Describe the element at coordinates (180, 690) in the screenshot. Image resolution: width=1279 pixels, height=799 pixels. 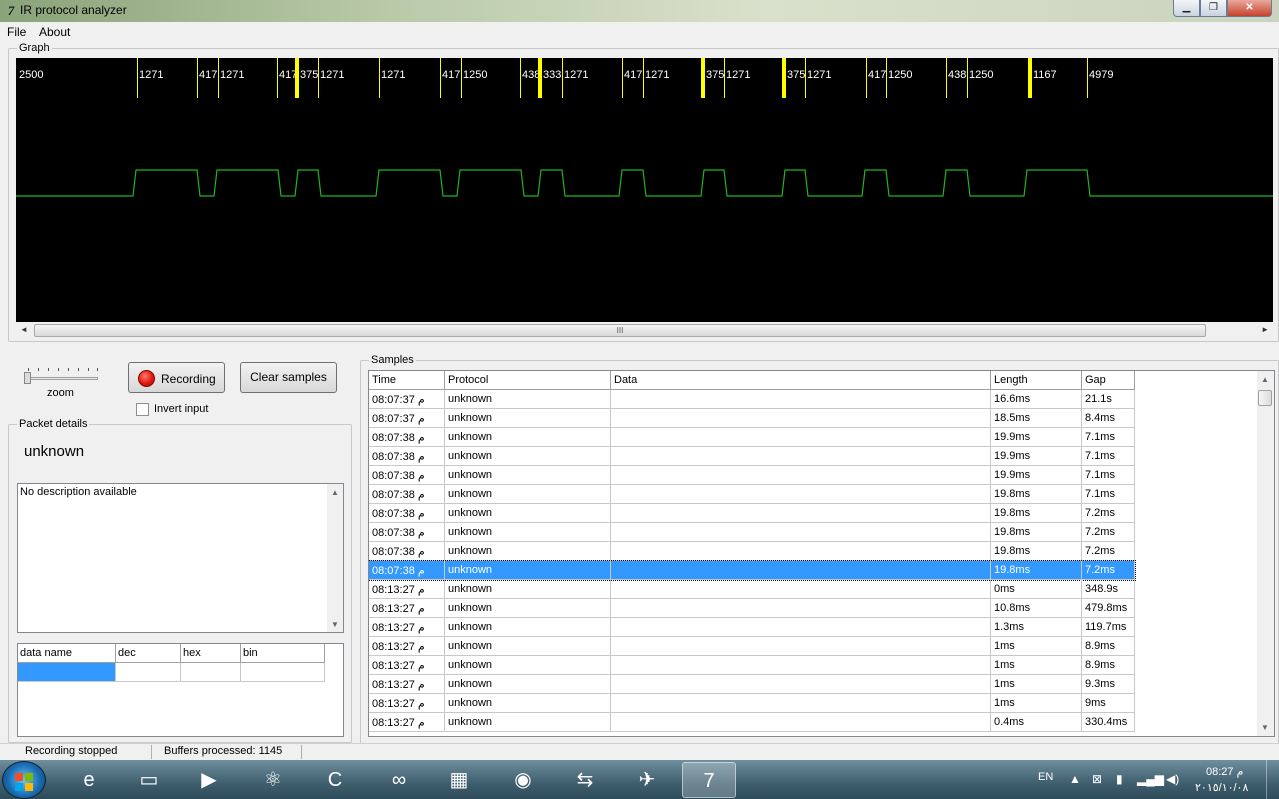
I see `data-fields-grid: data name dec hex bin` at that location.